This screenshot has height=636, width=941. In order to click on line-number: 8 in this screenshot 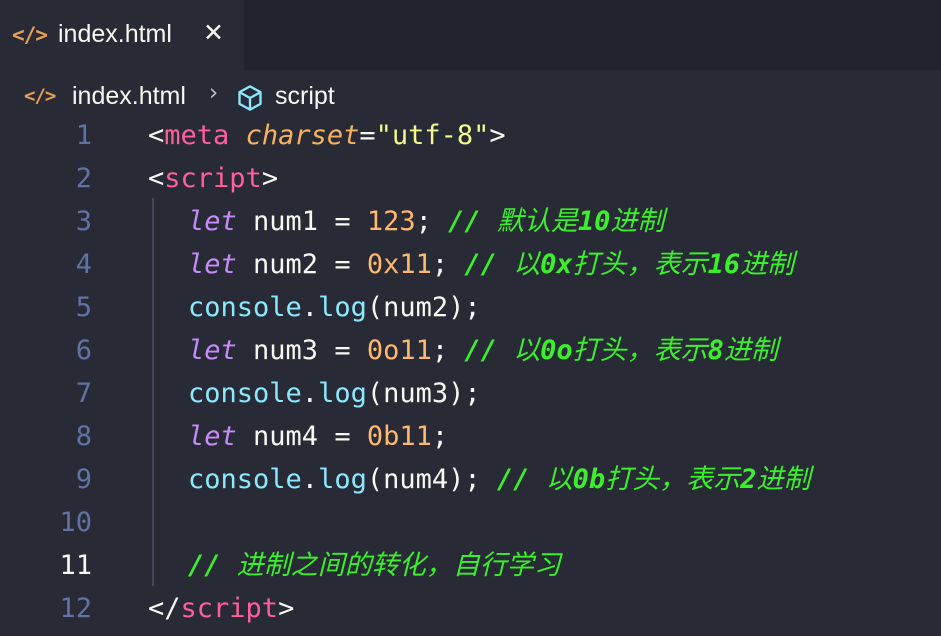, I will do `click(83, 436)`.